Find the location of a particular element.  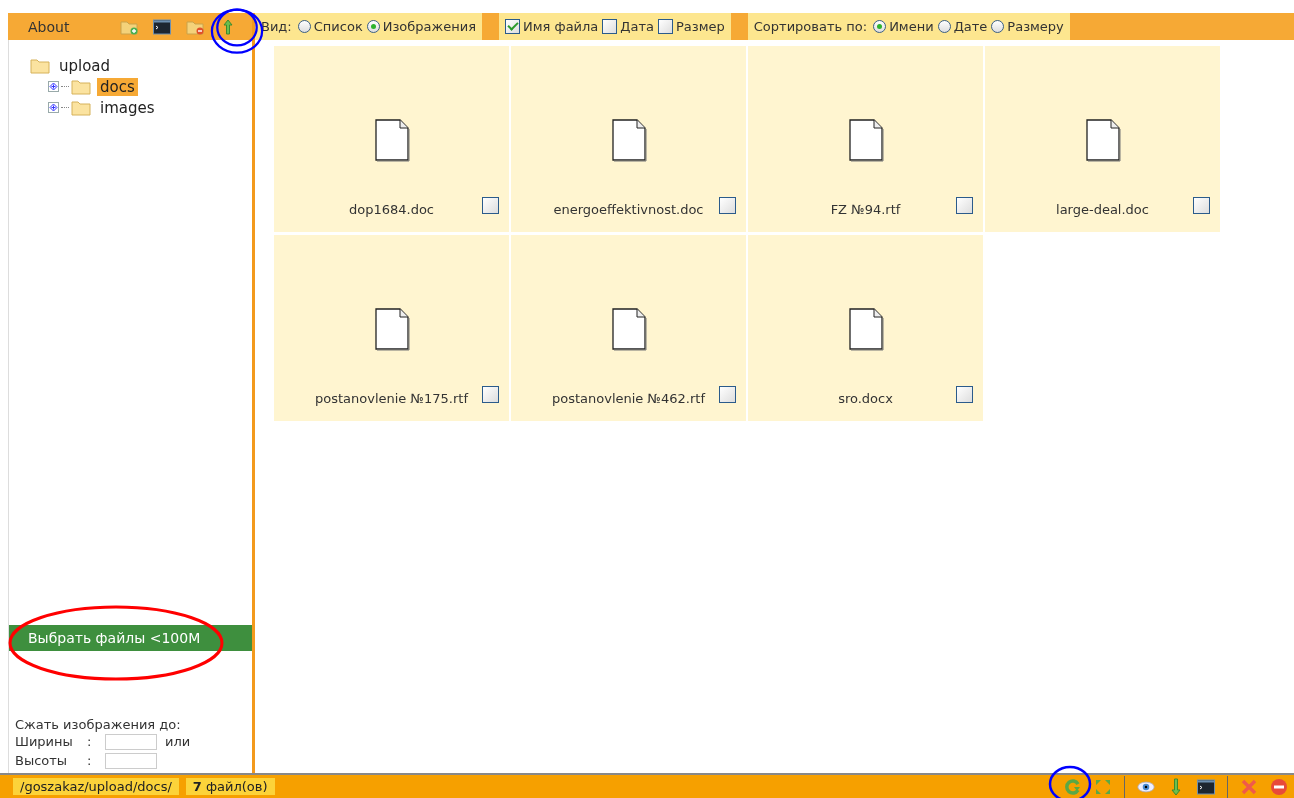

about-link: About is located at coordinates (49, 26).